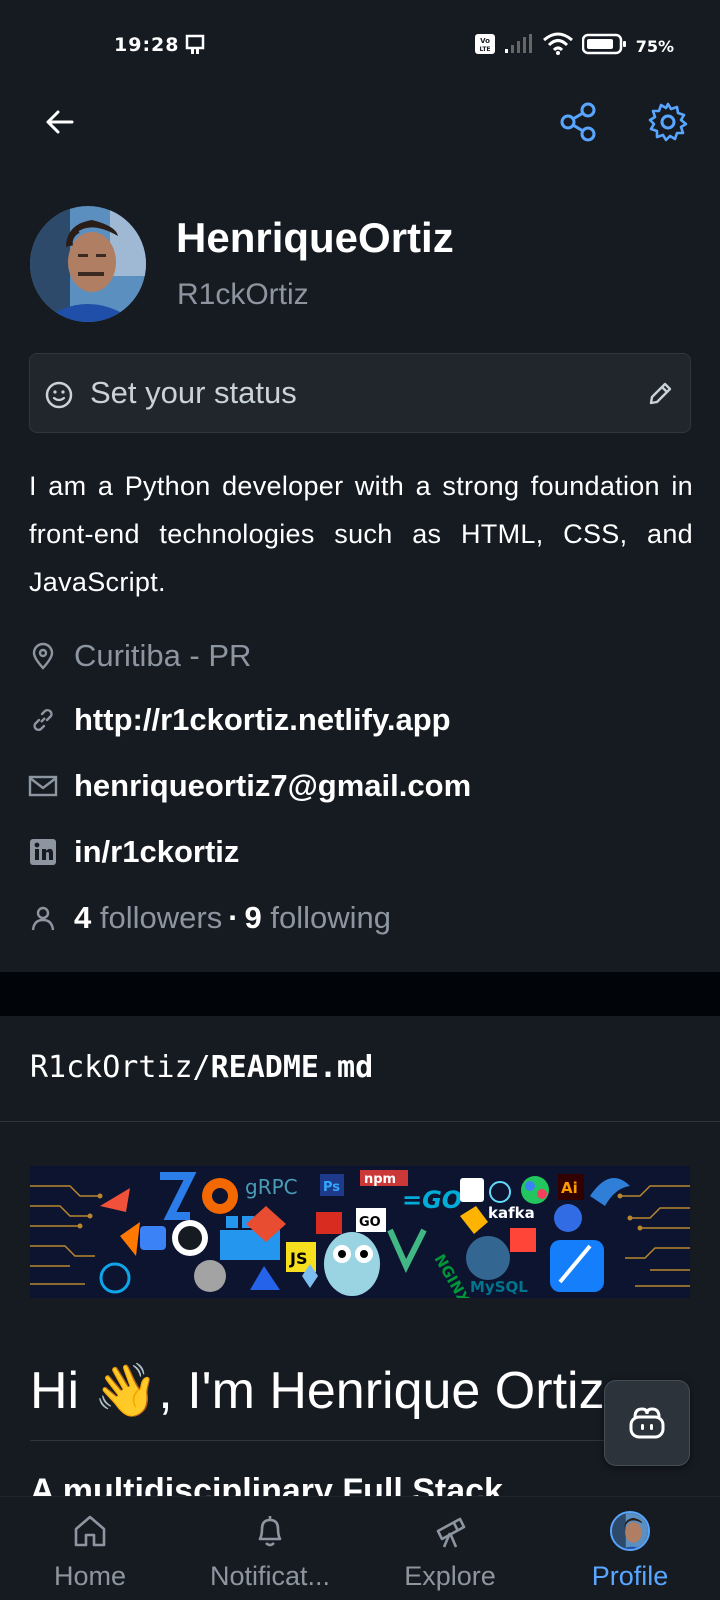 This screenshot has width=720, height=1600. I want to click on svg-text: Ai, so click(569, 1188).